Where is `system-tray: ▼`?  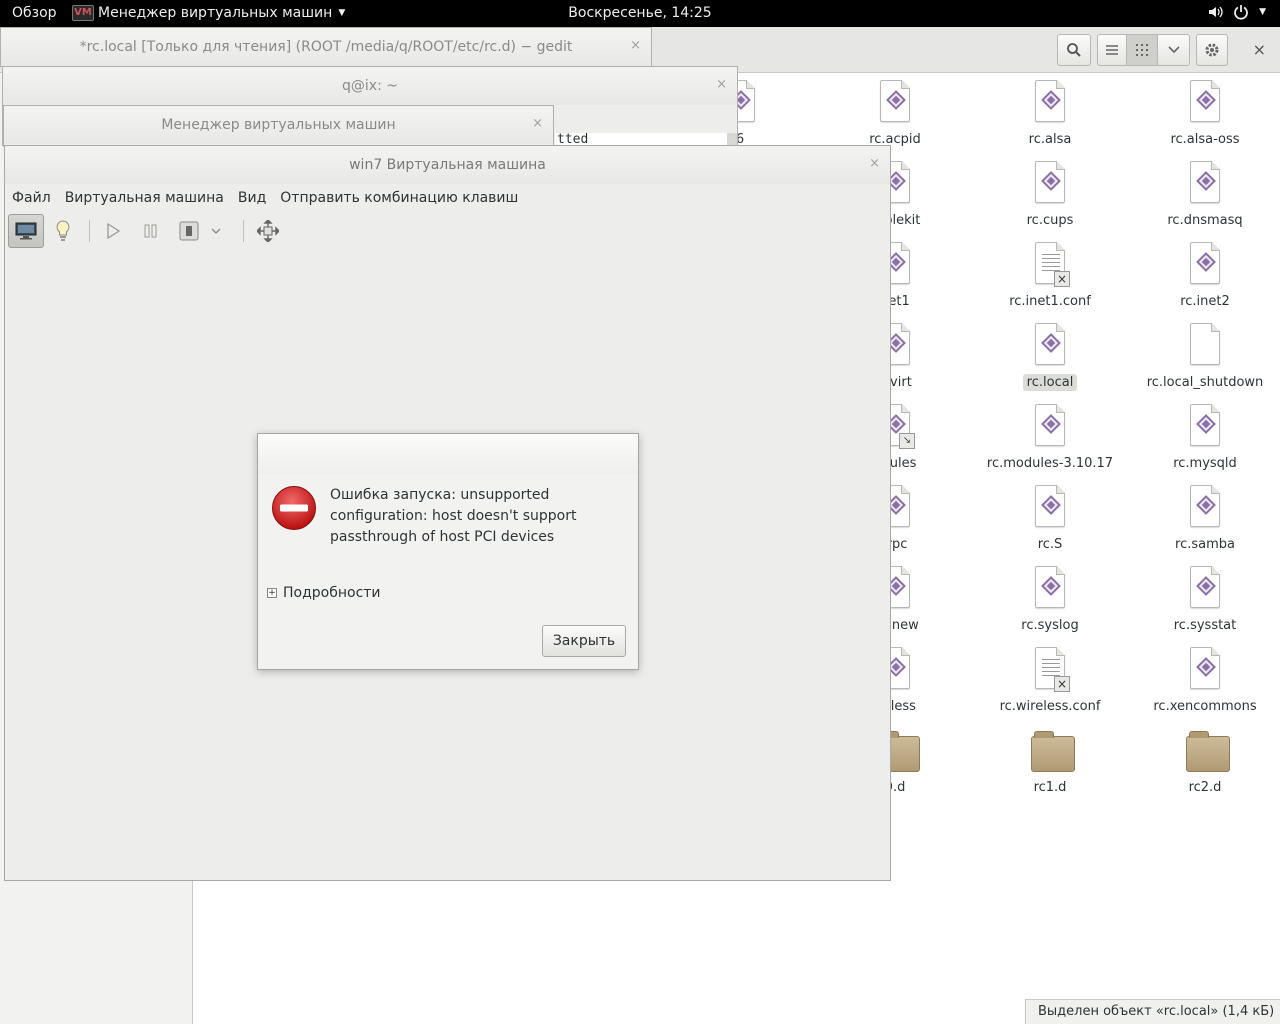
system-tray: ▼ is located at coordinates (1236, 12).